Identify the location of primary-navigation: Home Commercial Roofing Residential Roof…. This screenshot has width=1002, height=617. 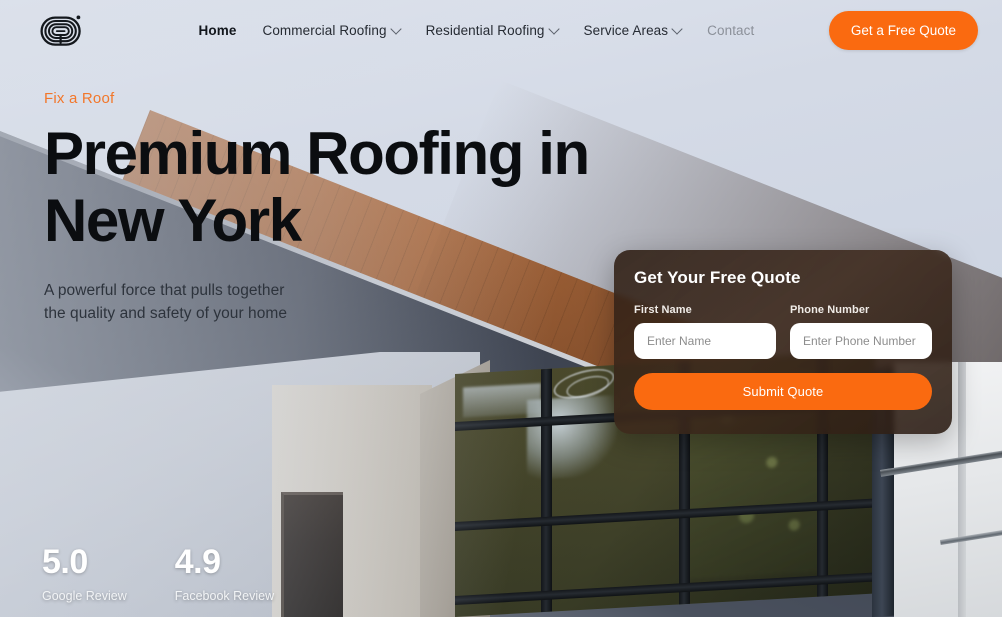
(457, 30).